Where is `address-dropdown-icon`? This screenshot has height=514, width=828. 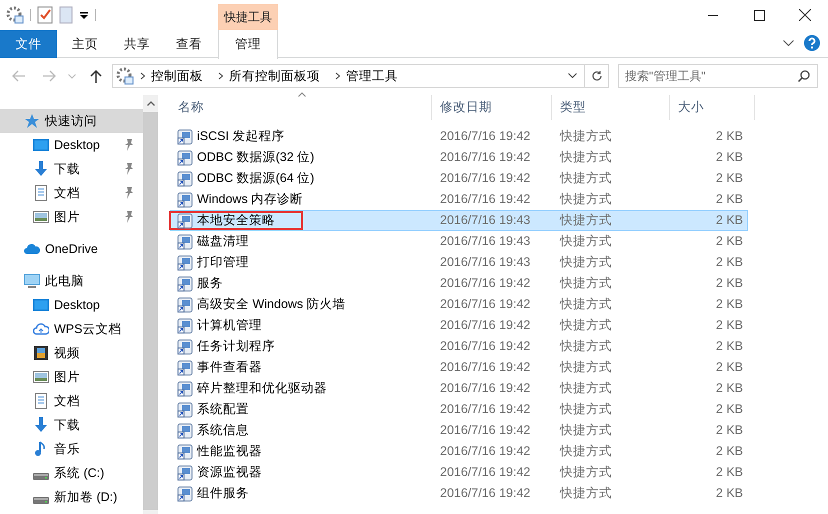
address-dropdown-icon is located at coordinates (572, 76).